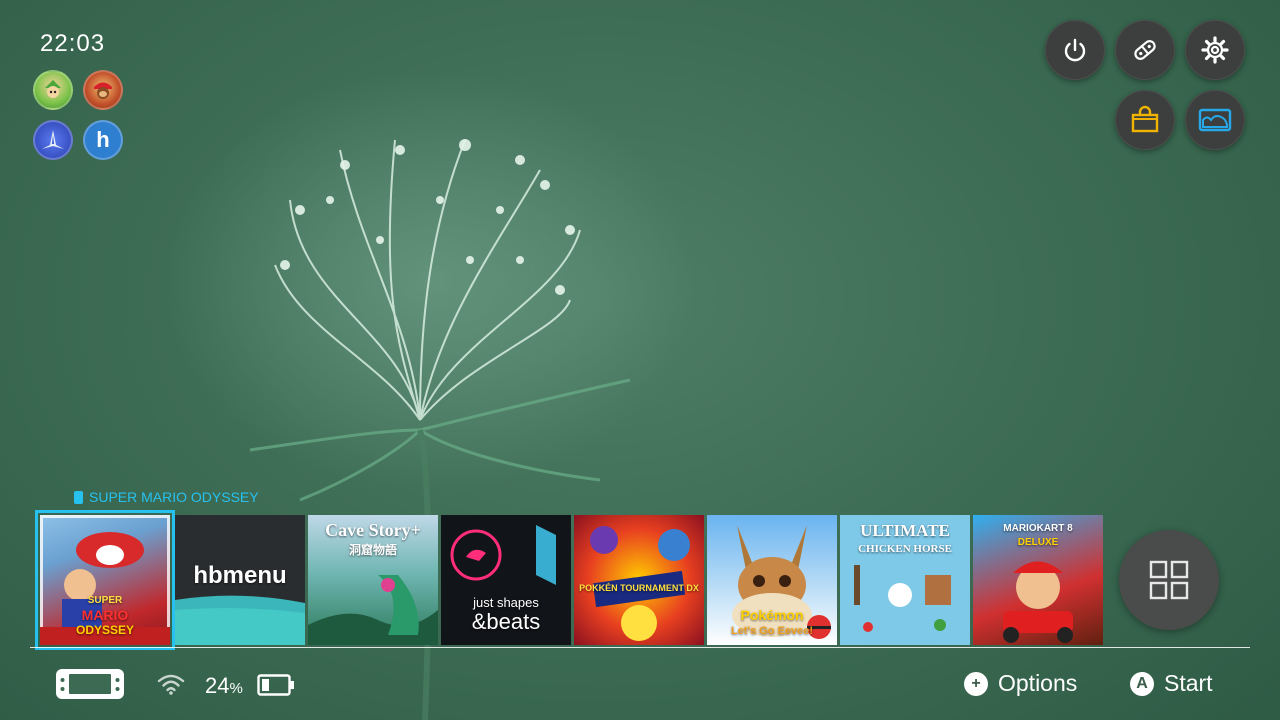  I want to click on status-bar, so click(90, 684).